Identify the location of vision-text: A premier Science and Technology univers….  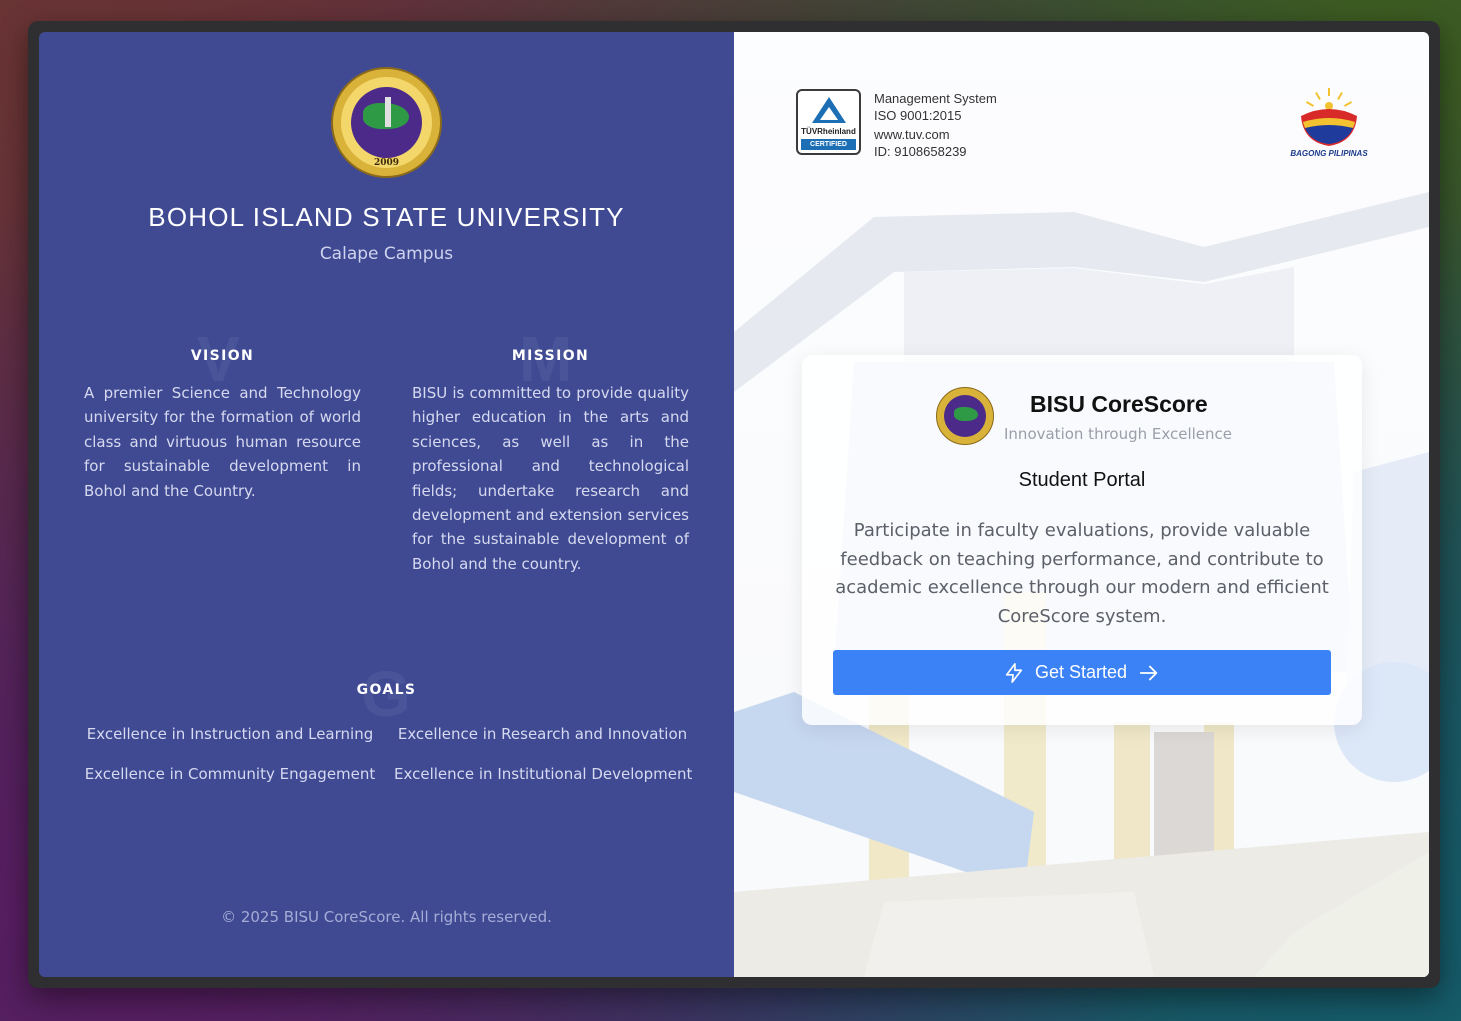
(222, 442).